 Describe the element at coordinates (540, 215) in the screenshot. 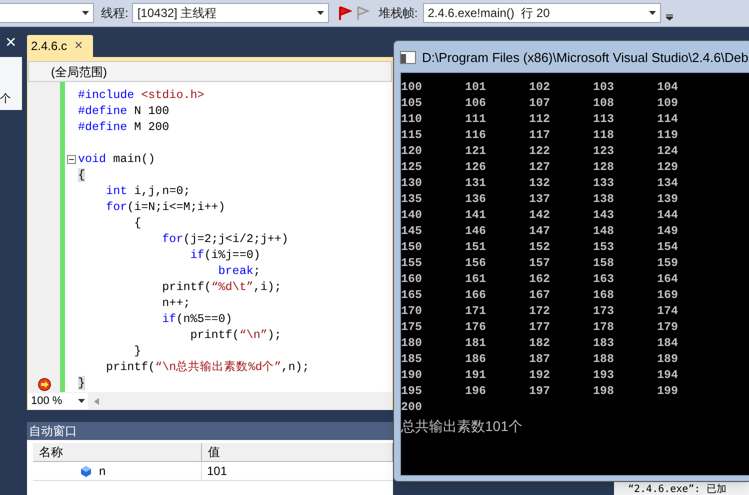

I see `console-number: 142` at that location.